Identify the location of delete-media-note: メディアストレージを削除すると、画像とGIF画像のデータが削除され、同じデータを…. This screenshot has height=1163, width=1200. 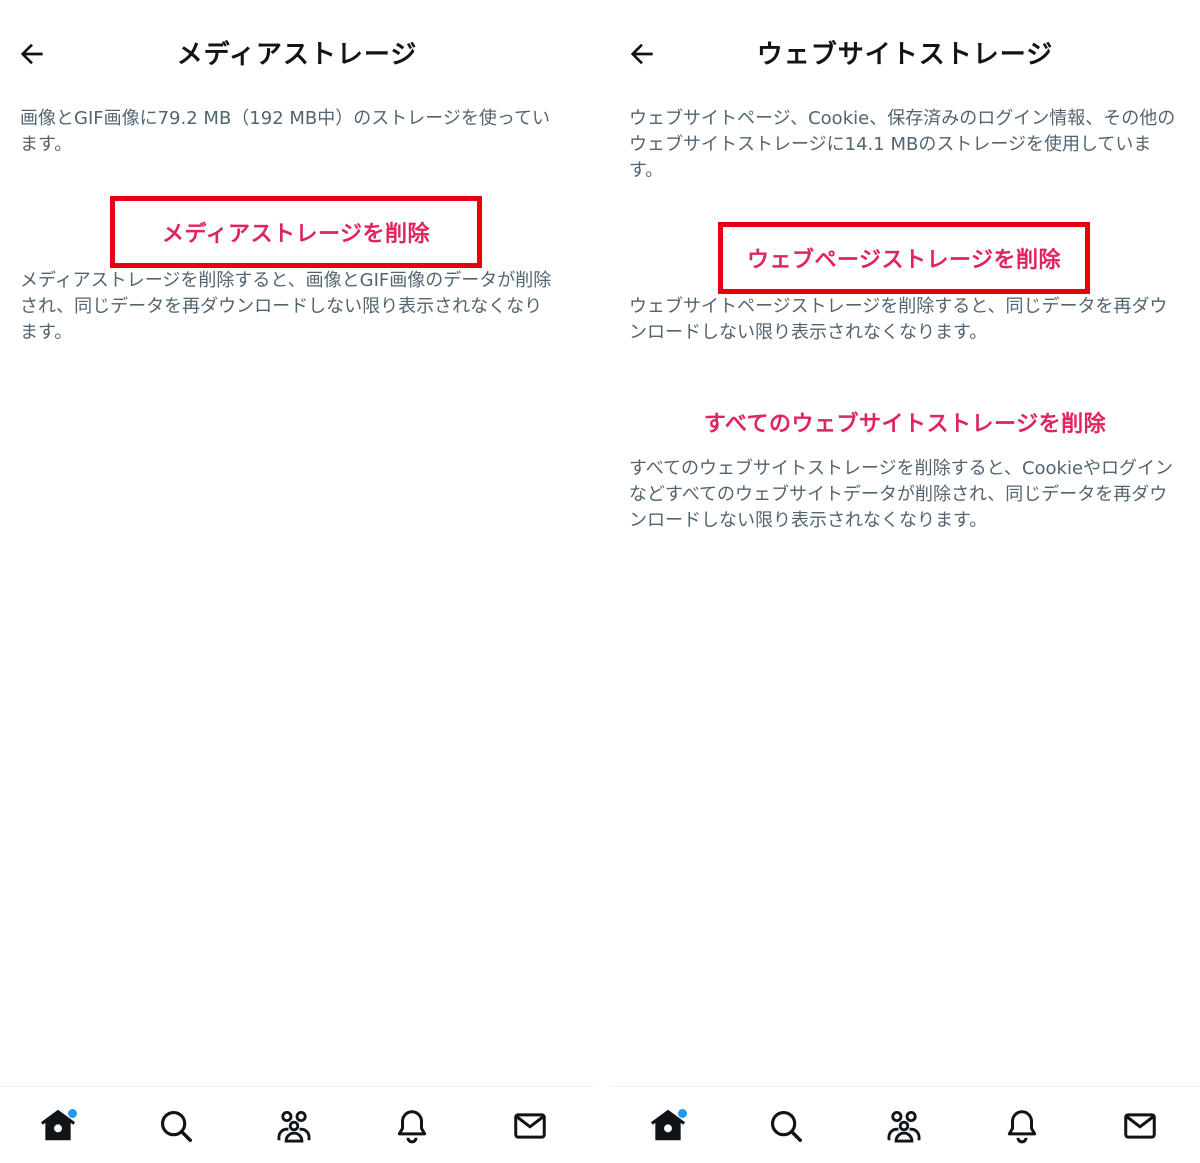
(286, 306).